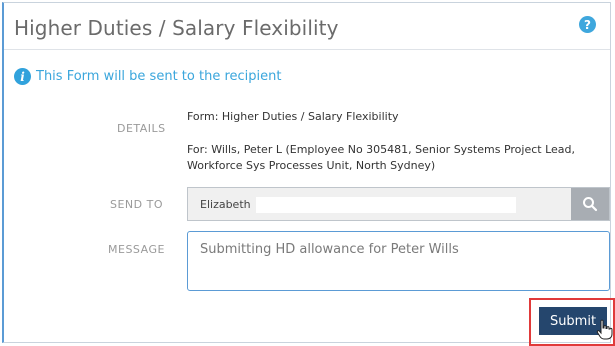  What do you see at coordinates (225, 204) in the screenshot?
I see `send-to-value: Elizabeth` at bounding box center [225, 204].